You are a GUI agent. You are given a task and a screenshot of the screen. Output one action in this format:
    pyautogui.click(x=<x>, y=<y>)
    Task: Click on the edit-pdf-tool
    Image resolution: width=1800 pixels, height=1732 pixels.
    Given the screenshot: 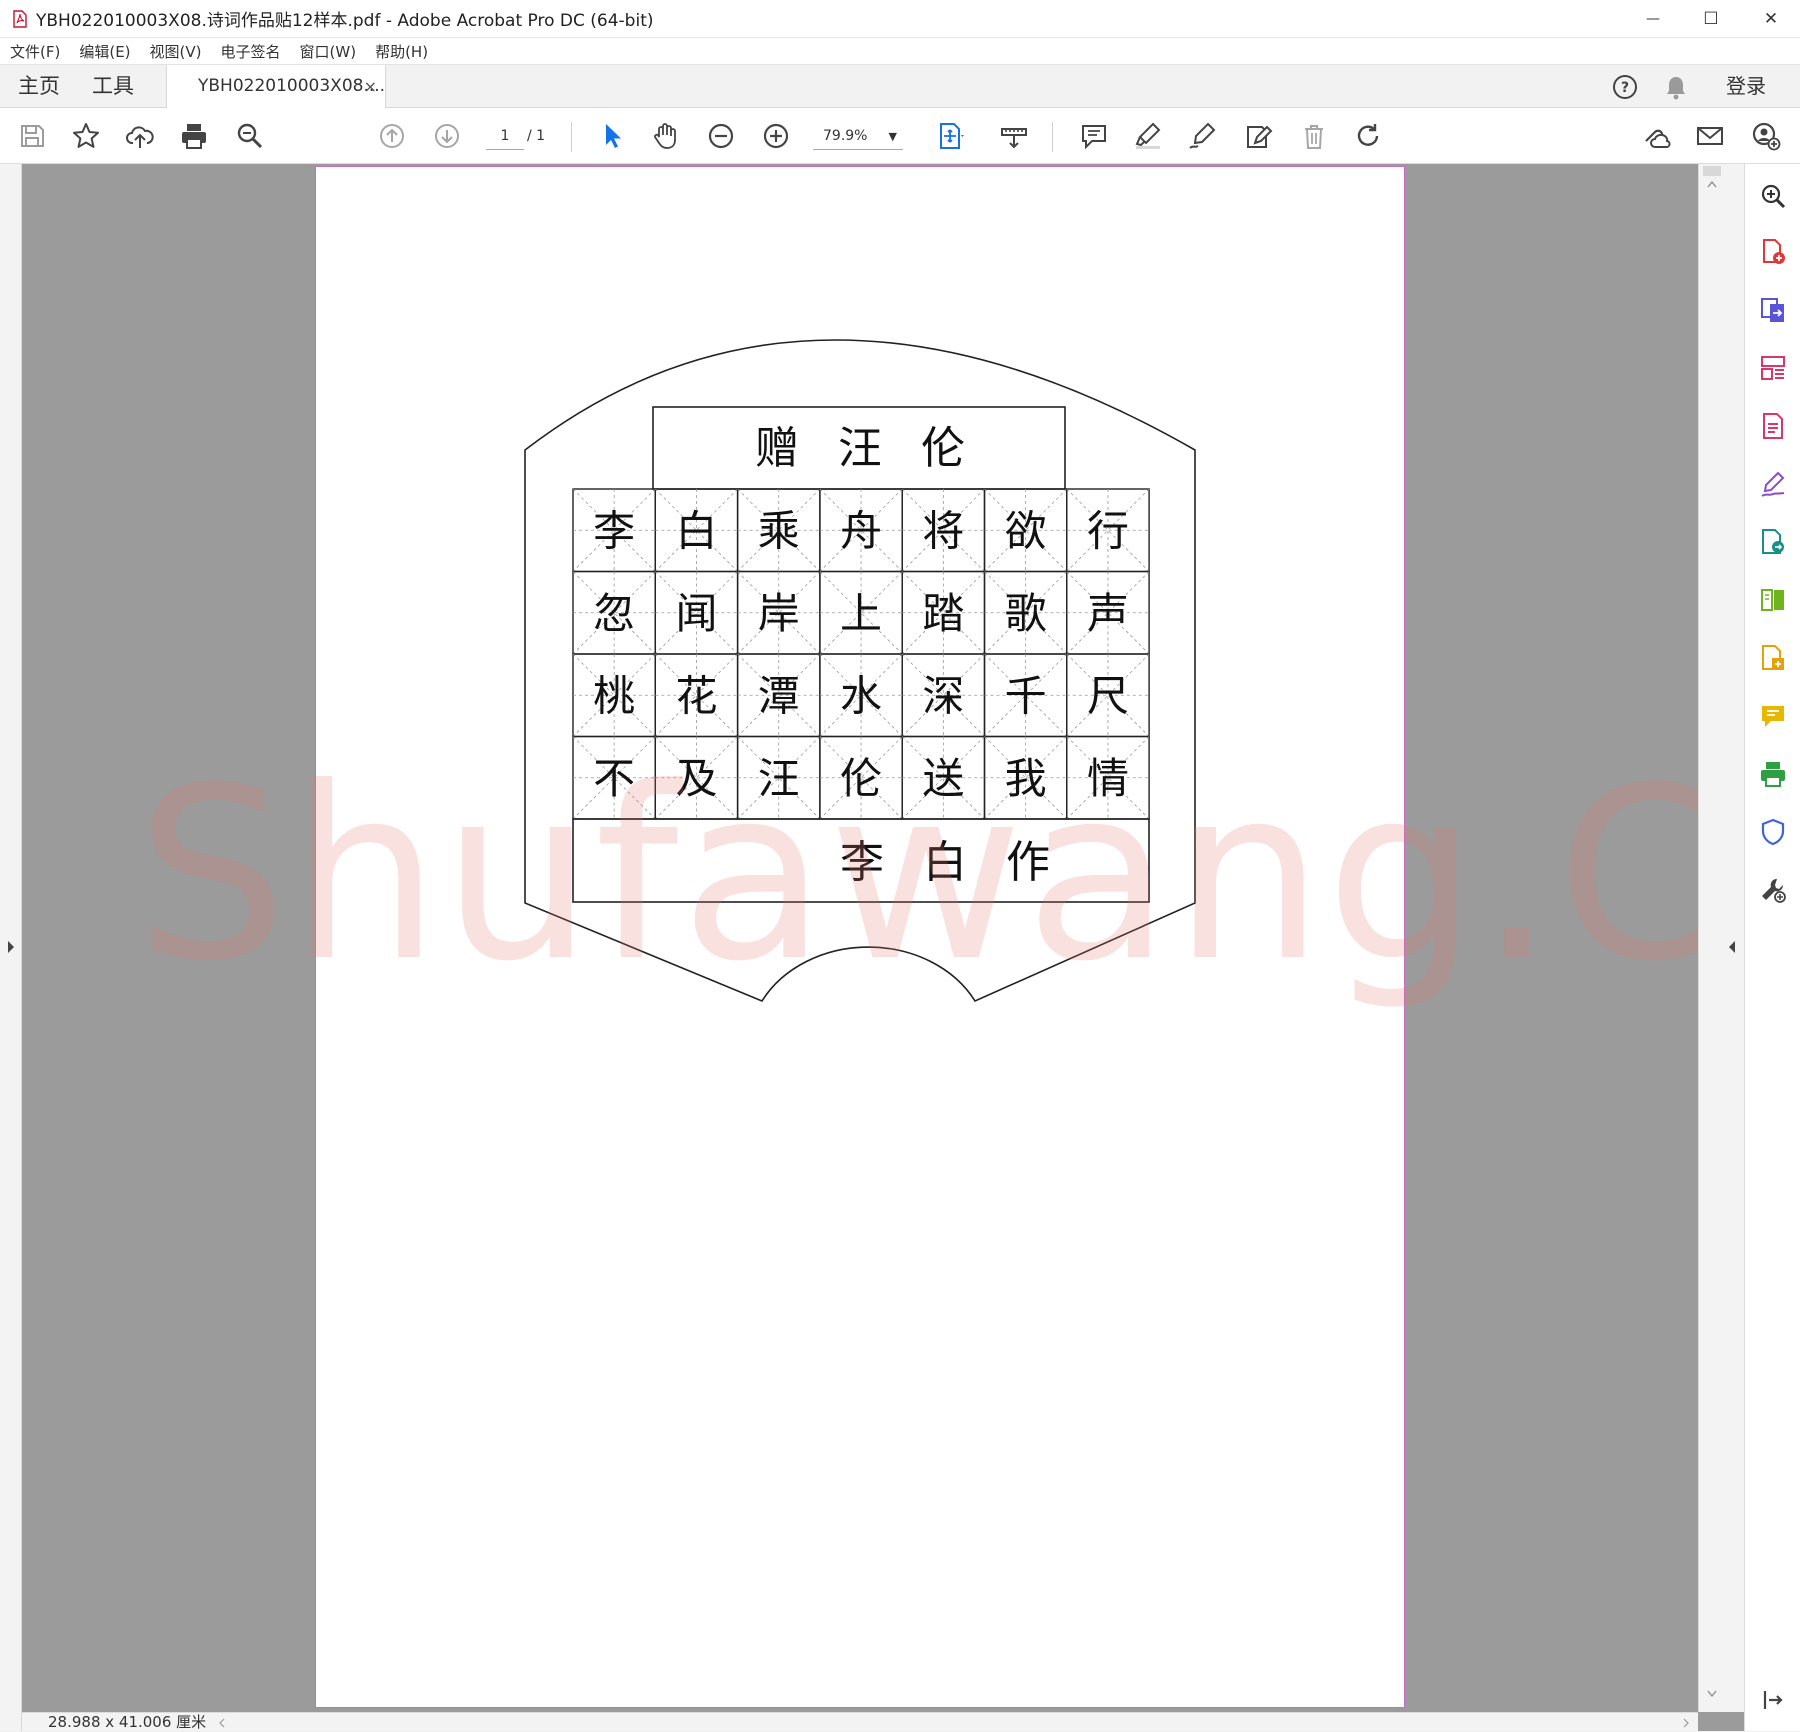 What is the action you would take?
    pyautogui.click(x=1773, y=426)
    